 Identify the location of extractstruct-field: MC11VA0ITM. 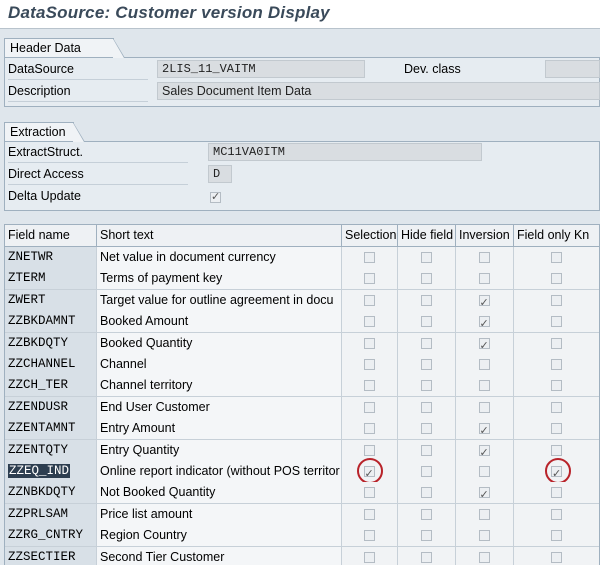
(345, 152).